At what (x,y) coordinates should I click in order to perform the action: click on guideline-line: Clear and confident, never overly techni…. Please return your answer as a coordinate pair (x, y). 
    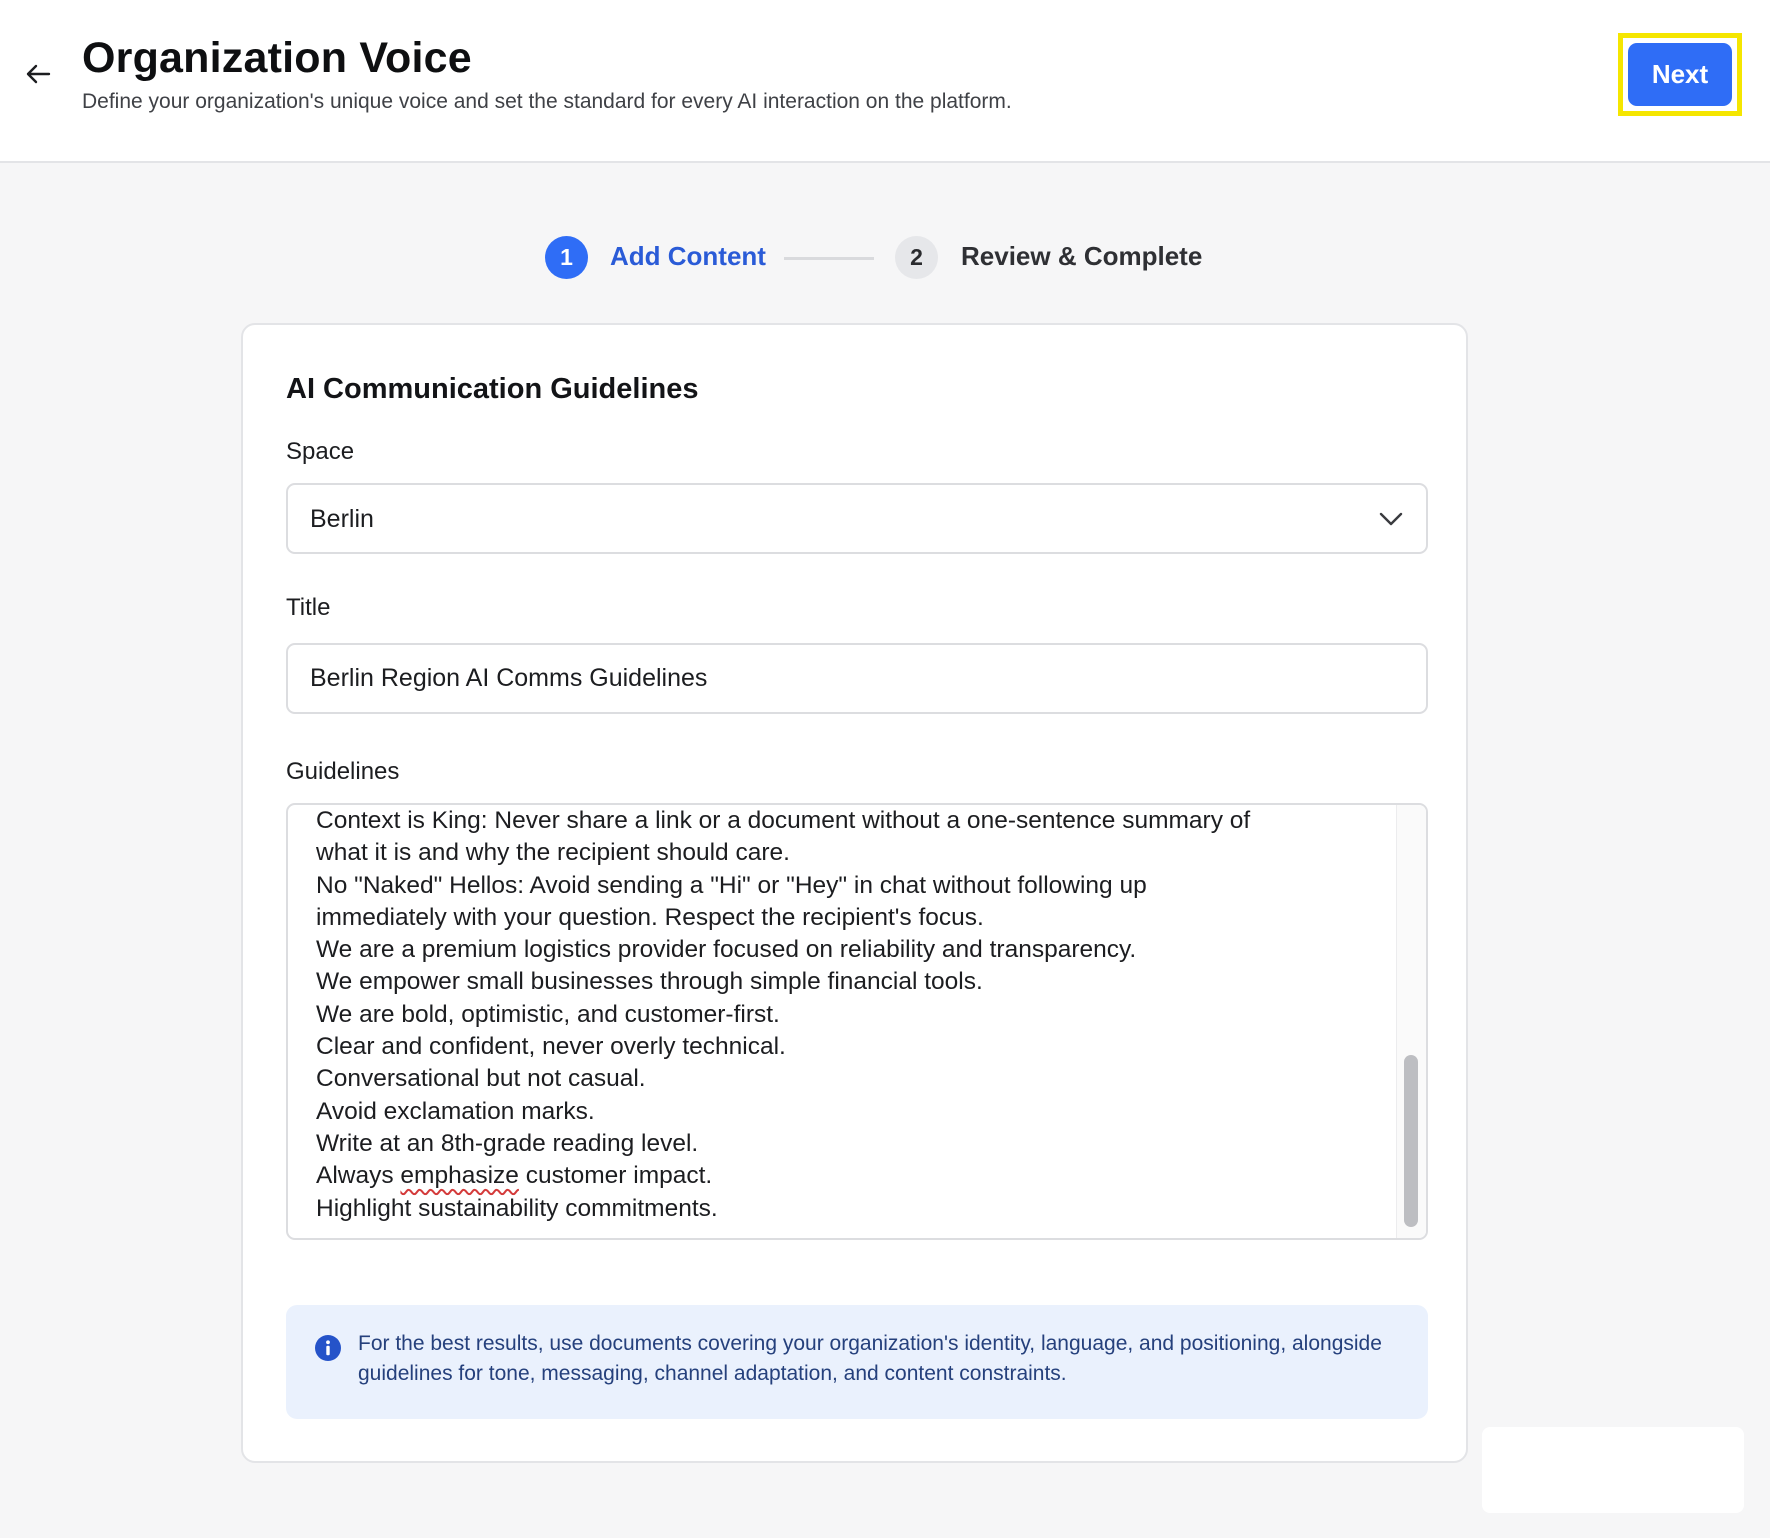
    Looking at the image, I should click on (551, 1047).